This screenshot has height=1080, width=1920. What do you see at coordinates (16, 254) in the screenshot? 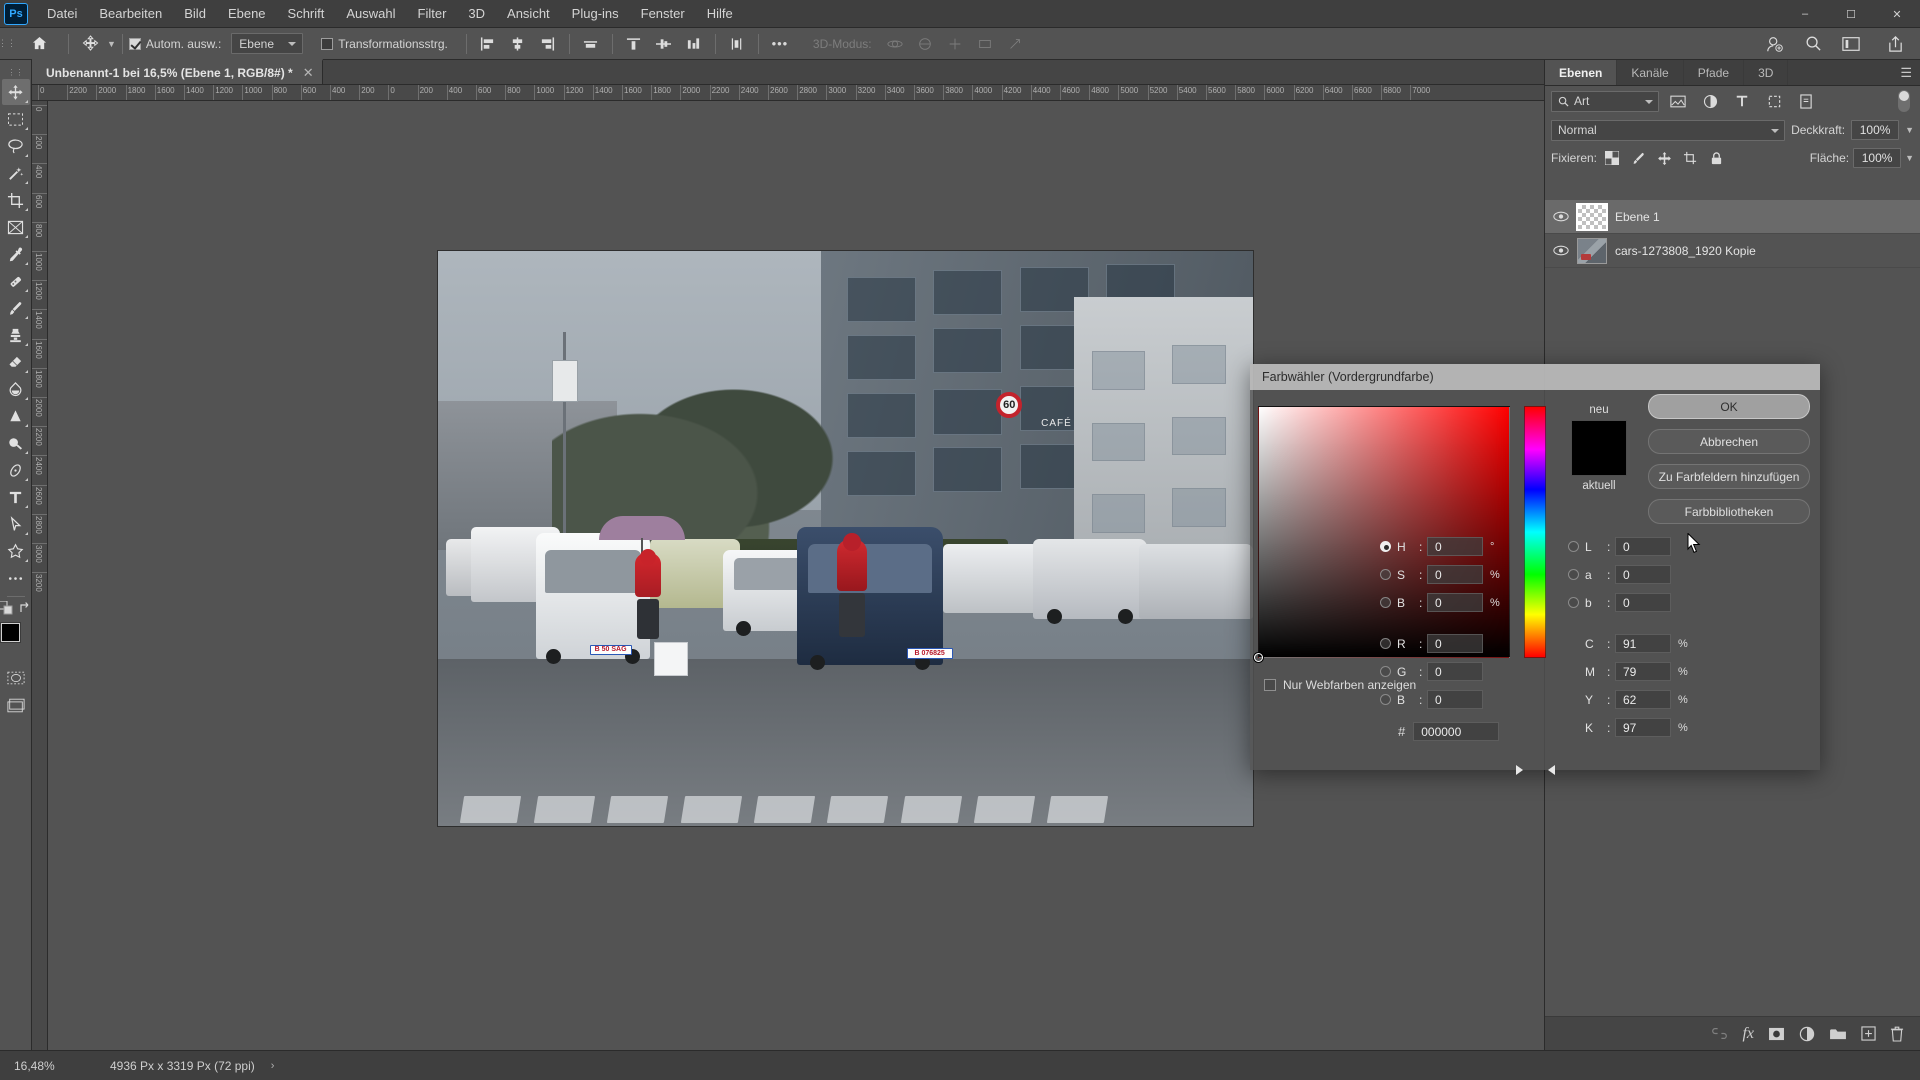
I see `eyedropper-tool` at bounding box center [16, 254].